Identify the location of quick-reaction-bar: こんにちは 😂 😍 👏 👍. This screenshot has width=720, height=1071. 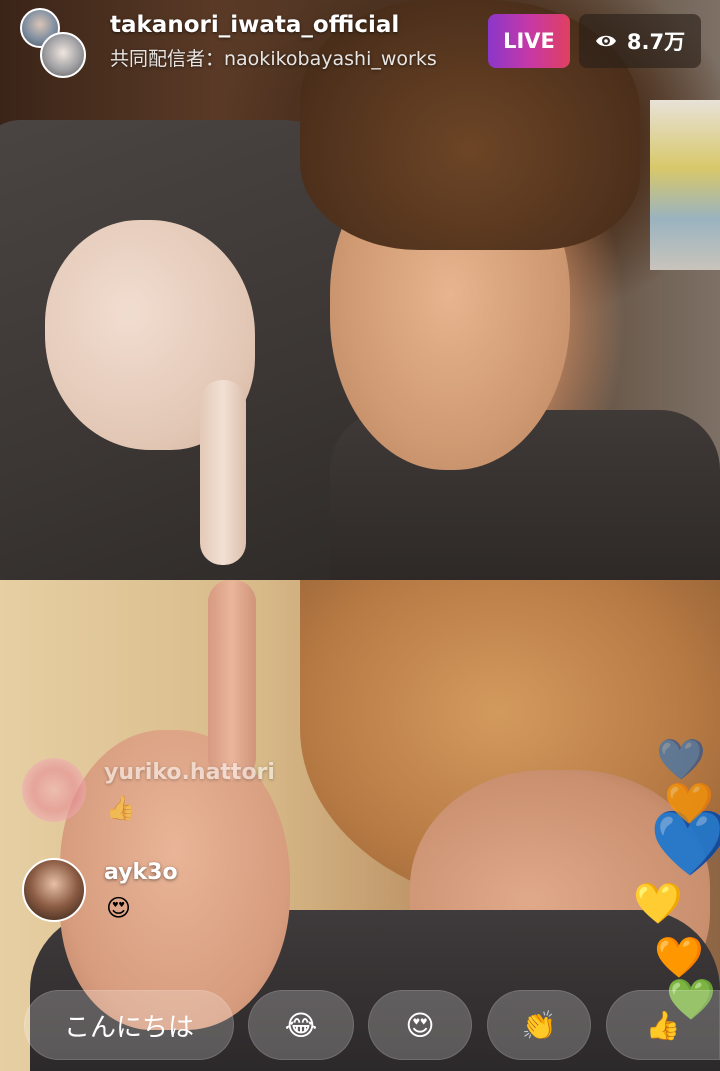
(360, 1025).